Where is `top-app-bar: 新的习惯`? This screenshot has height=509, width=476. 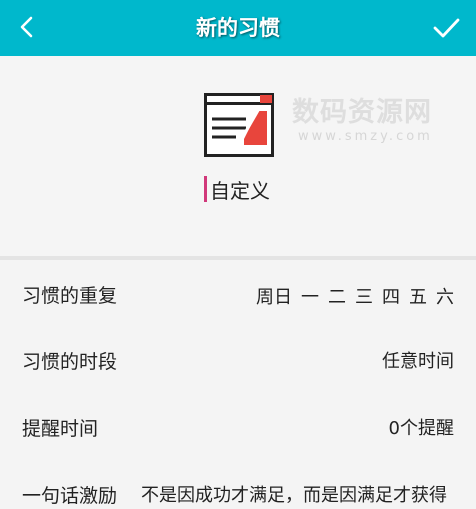
top-app-bar: 新的习惯 is located at coordinates (238, 28).